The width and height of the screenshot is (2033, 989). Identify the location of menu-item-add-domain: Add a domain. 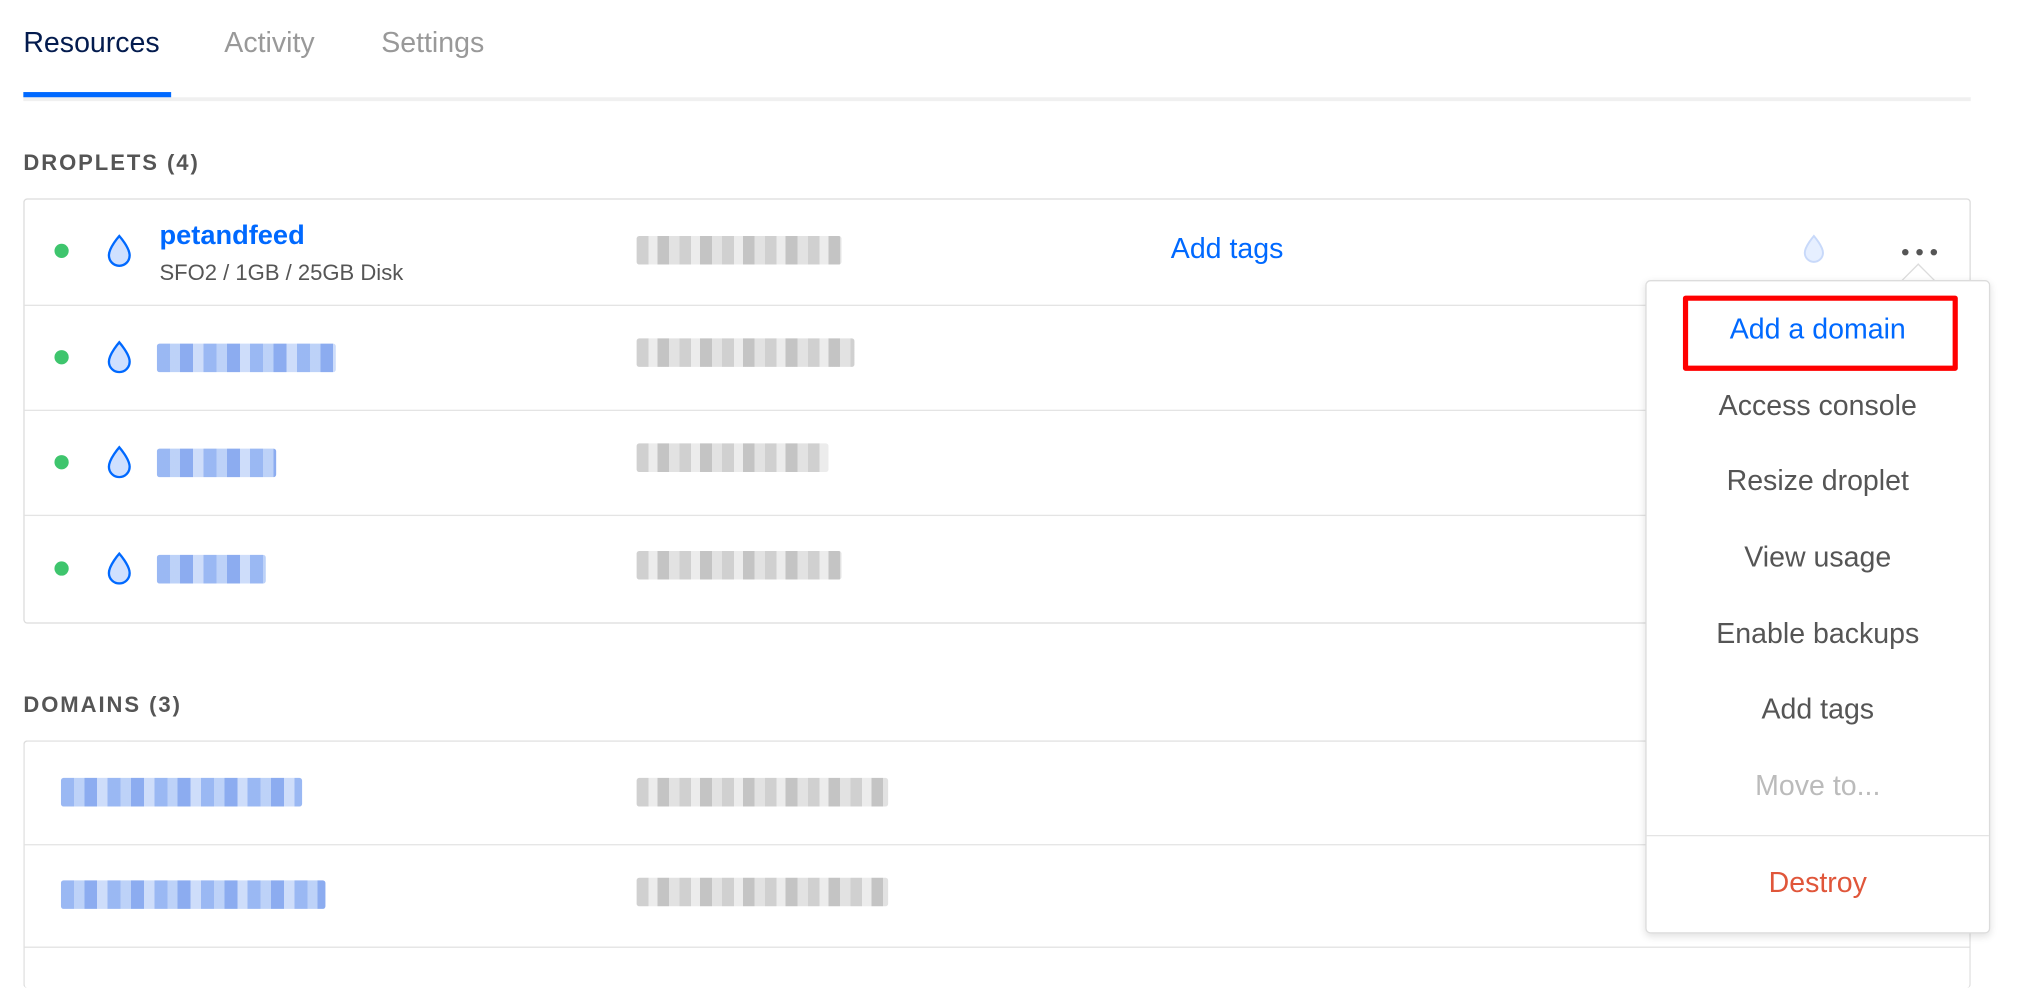
(1818, 329).